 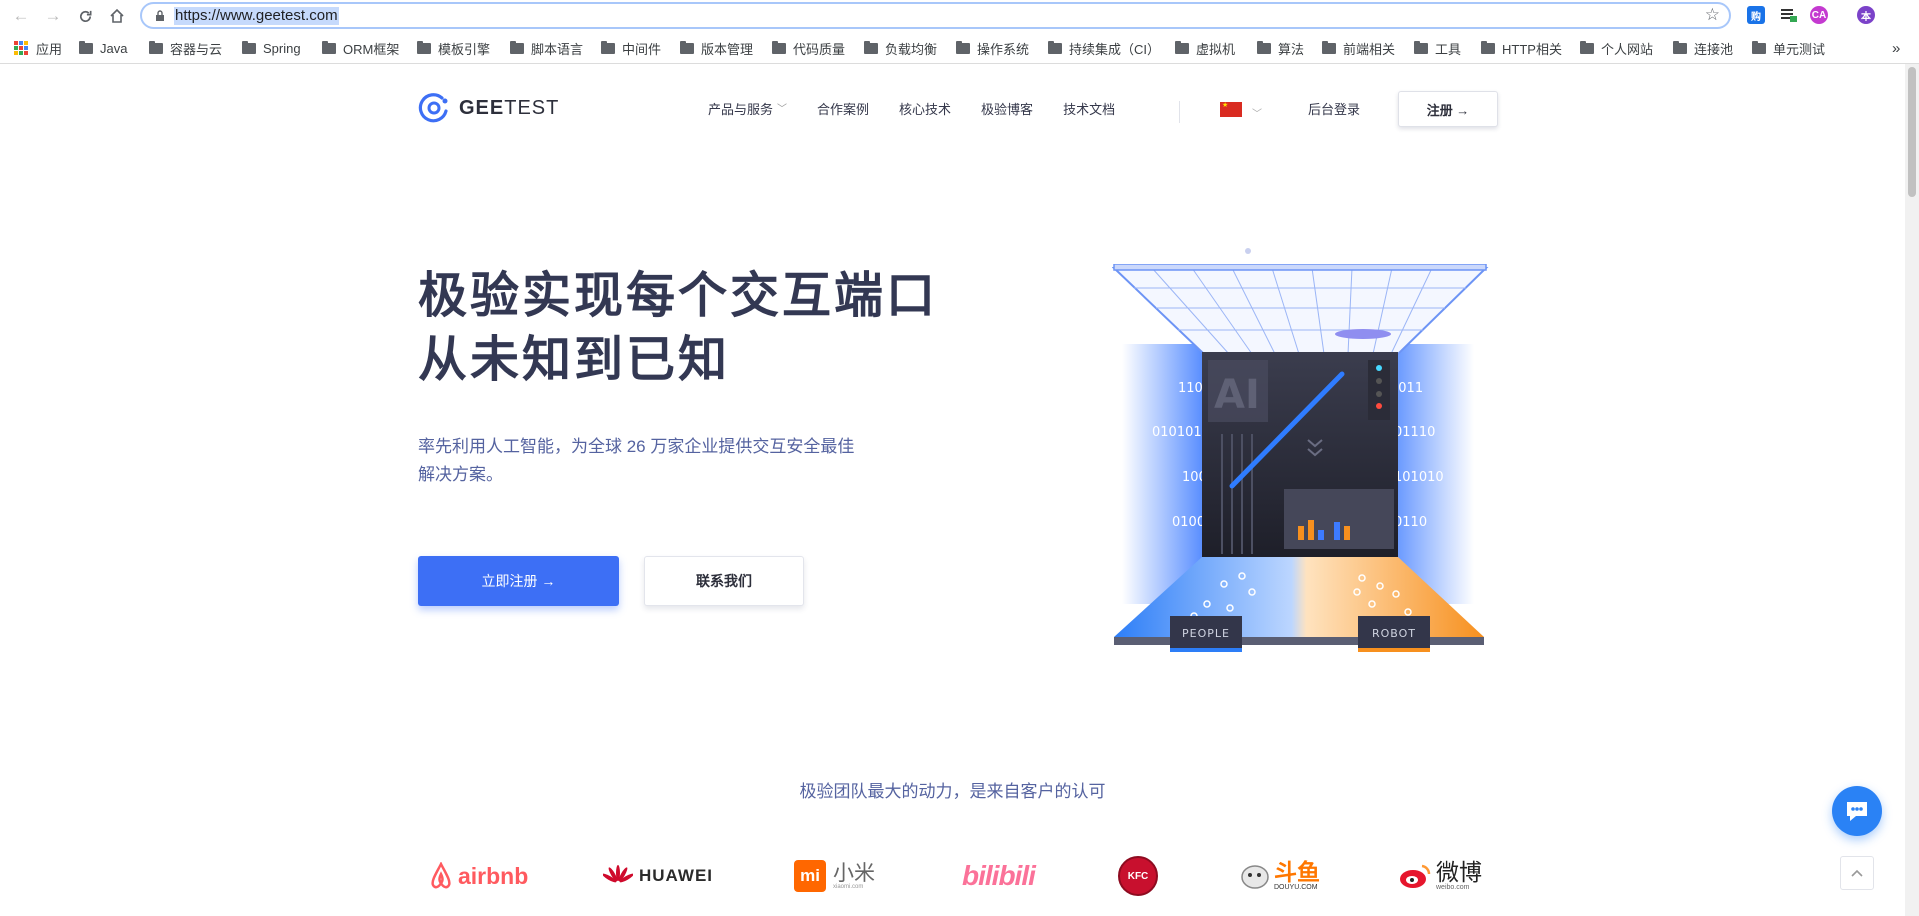 What do you see at coordinates (53, 16) in the screenshot?
I see `forward-icon: →` at bounding box center [53, 16].